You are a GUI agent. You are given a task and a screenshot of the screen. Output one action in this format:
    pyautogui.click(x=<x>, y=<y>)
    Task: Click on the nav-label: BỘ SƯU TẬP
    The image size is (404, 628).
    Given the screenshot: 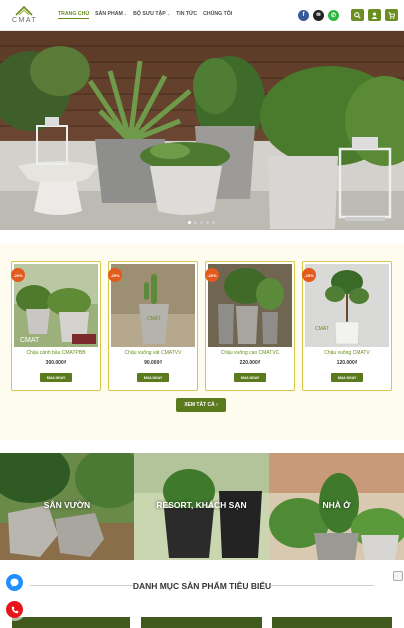 What is the action you would take?
    pyautogui.click(x=149, y=14)
    